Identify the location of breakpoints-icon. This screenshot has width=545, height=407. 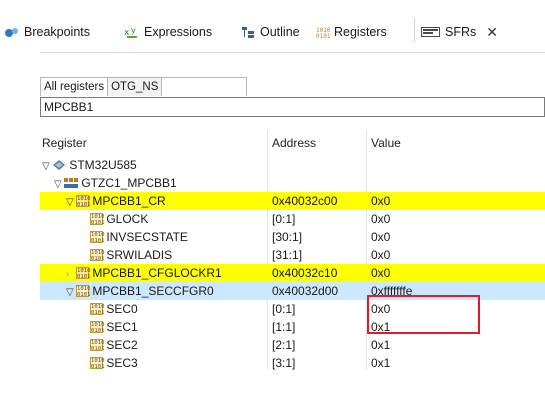
(11, 32).